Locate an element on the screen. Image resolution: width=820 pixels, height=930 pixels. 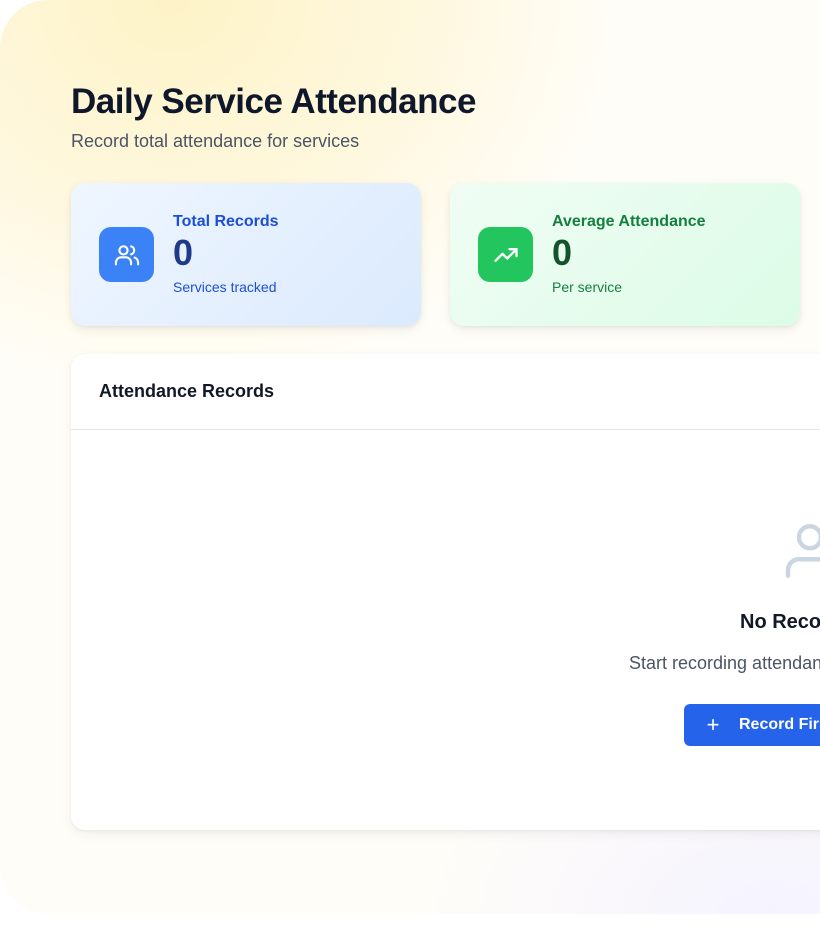
stat-label: Total Records is located at coordinates (226, 221).